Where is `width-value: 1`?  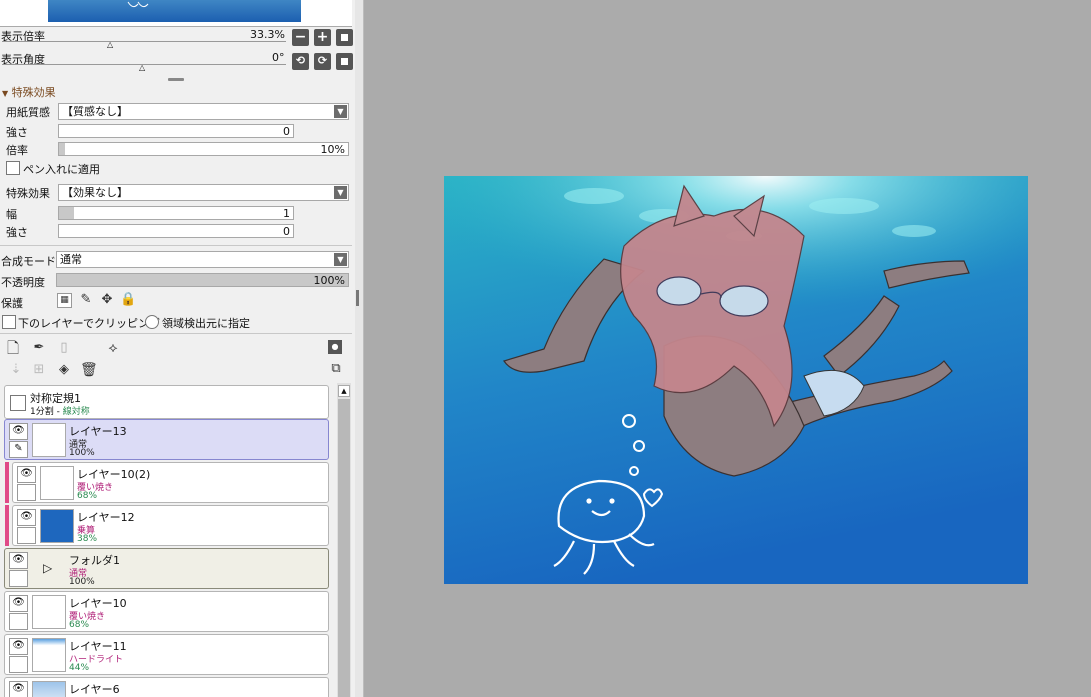
width-value: 1 is located at coordinates (286, 213).